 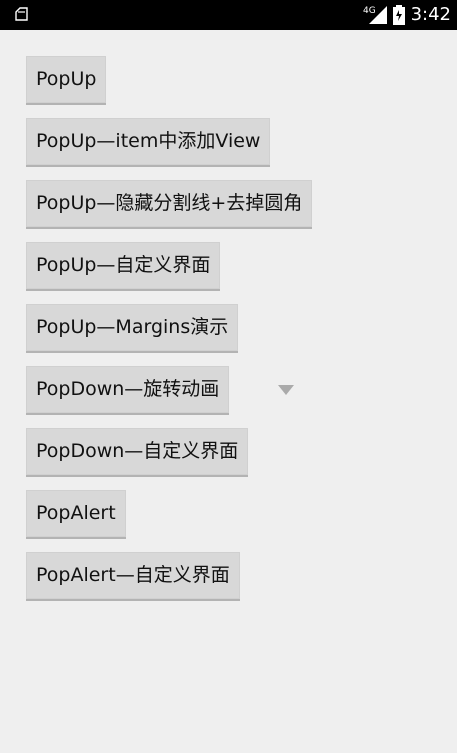 What do you see at coordinates (148, 141) in the screenshot?
I see `popup-item-view-button: PopUp—item中添加View` at bounding box center [148, 141].